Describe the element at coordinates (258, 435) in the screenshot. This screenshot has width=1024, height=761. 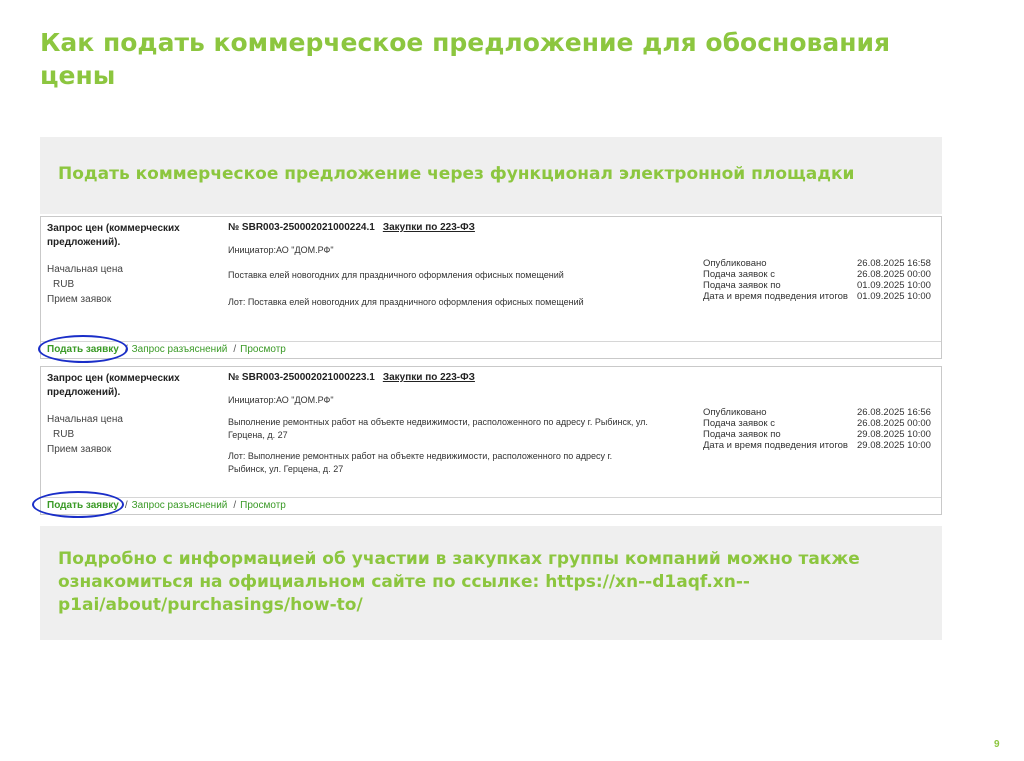
I see `subject-line: Герцена, д. 27` at that location.